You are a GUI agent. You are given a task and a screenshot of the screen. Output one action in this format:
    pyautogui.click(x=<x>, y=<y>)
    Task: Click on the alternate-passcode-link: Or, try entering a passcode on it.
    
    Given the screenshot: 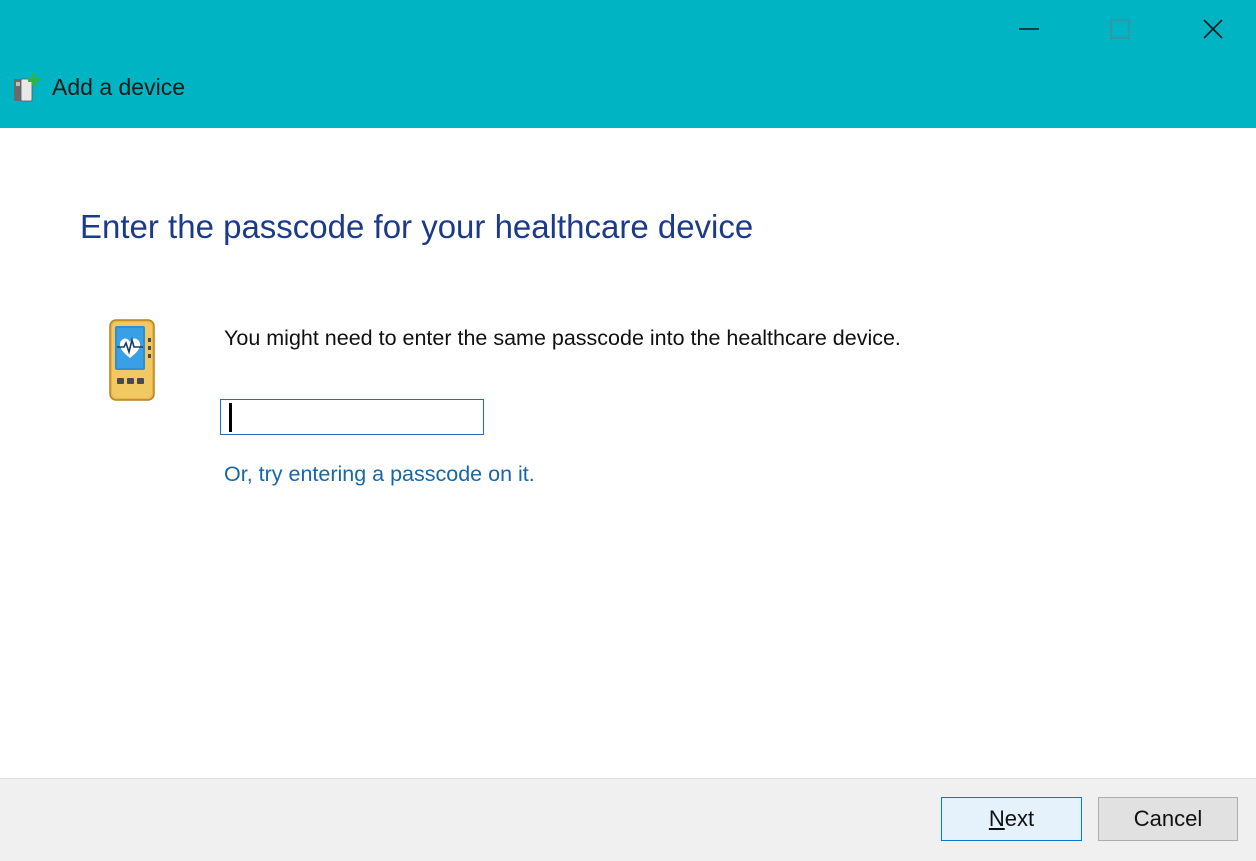 What is the action you would take?
    pyautogui.click(x=379, y=474)
    